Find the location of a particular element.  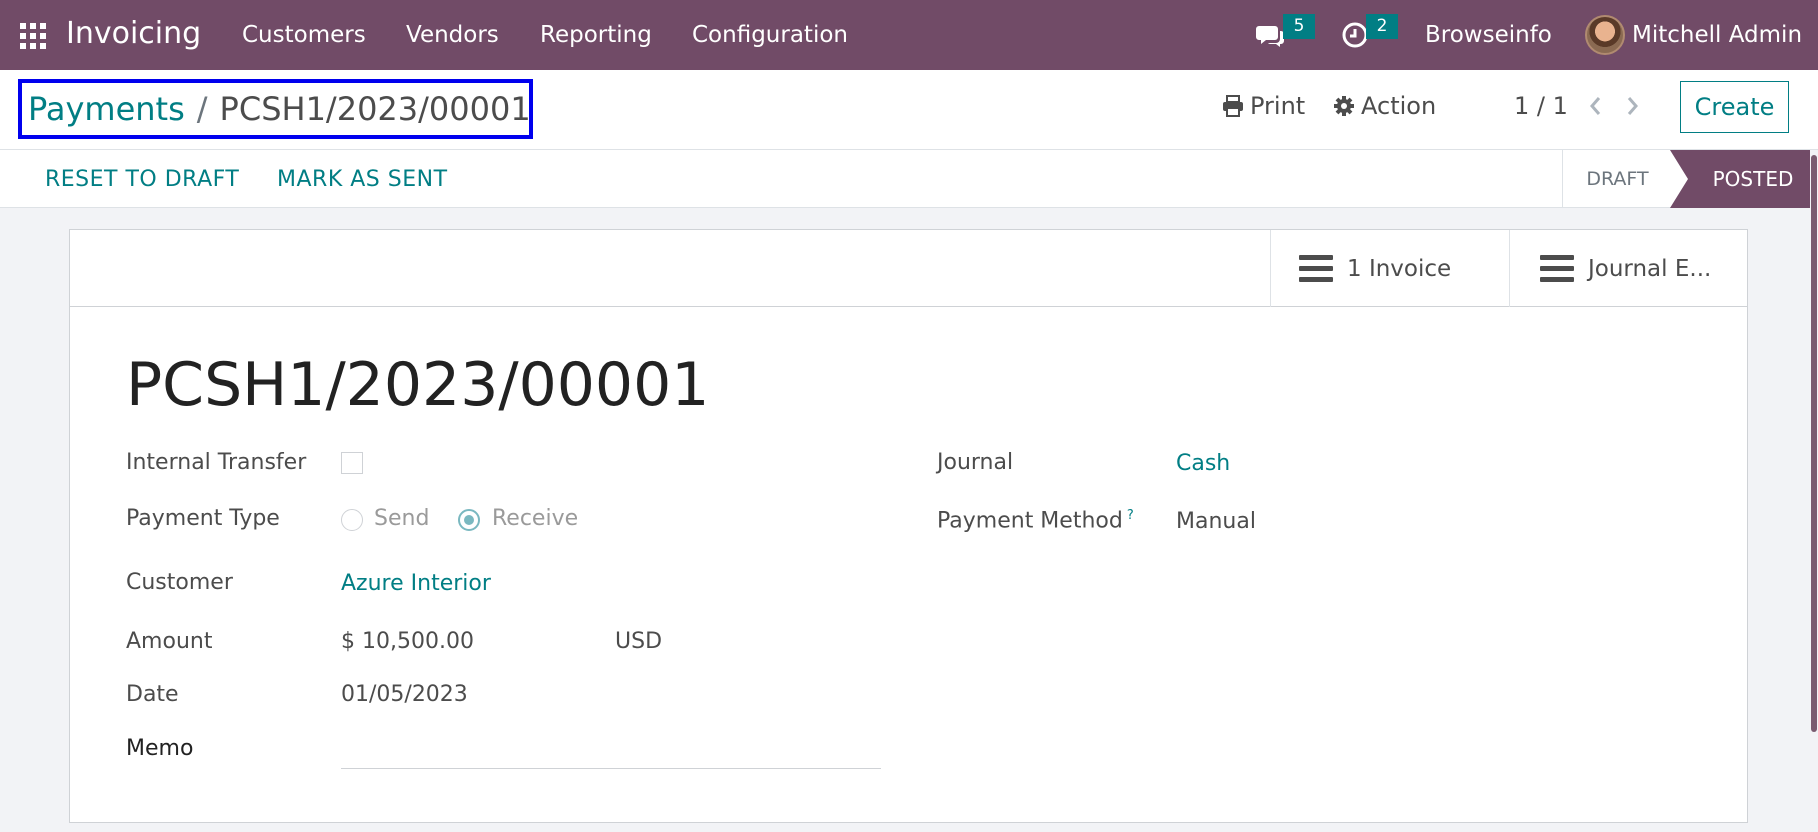

breadcrumb: Payments / PCSH1/2023/00001 is located at coordinates (275, 109).